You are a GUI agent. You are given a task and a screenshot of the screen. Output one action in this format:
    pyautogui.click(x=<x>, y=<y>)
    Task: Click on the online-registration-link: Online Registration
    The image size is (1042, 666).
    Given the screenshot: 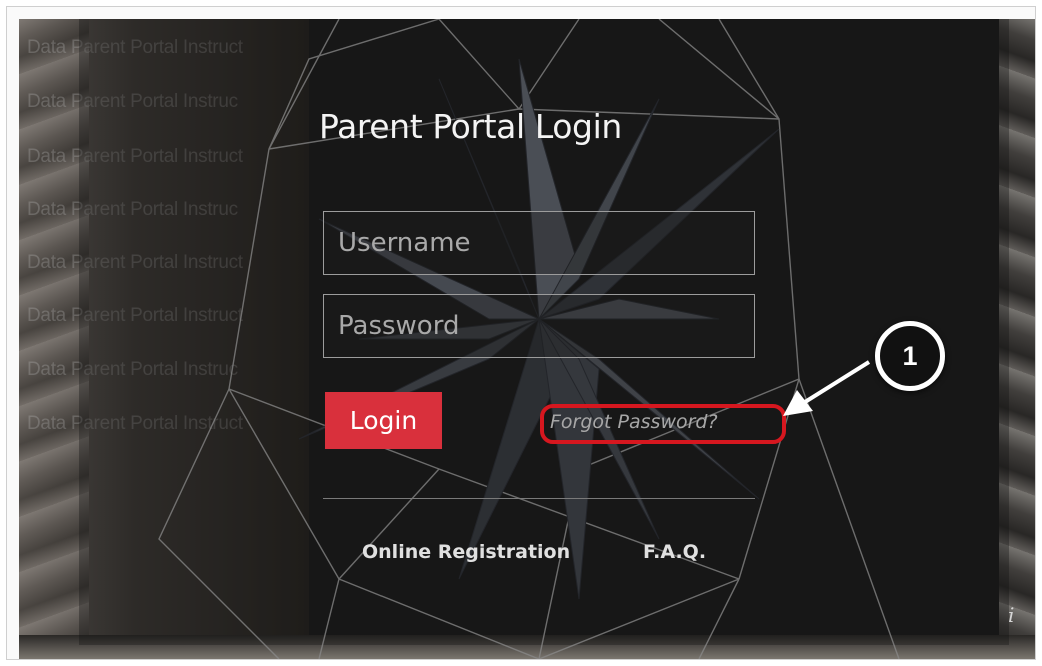 What is the action you would take?
    pyautogui.click(x=466, y=552)
    